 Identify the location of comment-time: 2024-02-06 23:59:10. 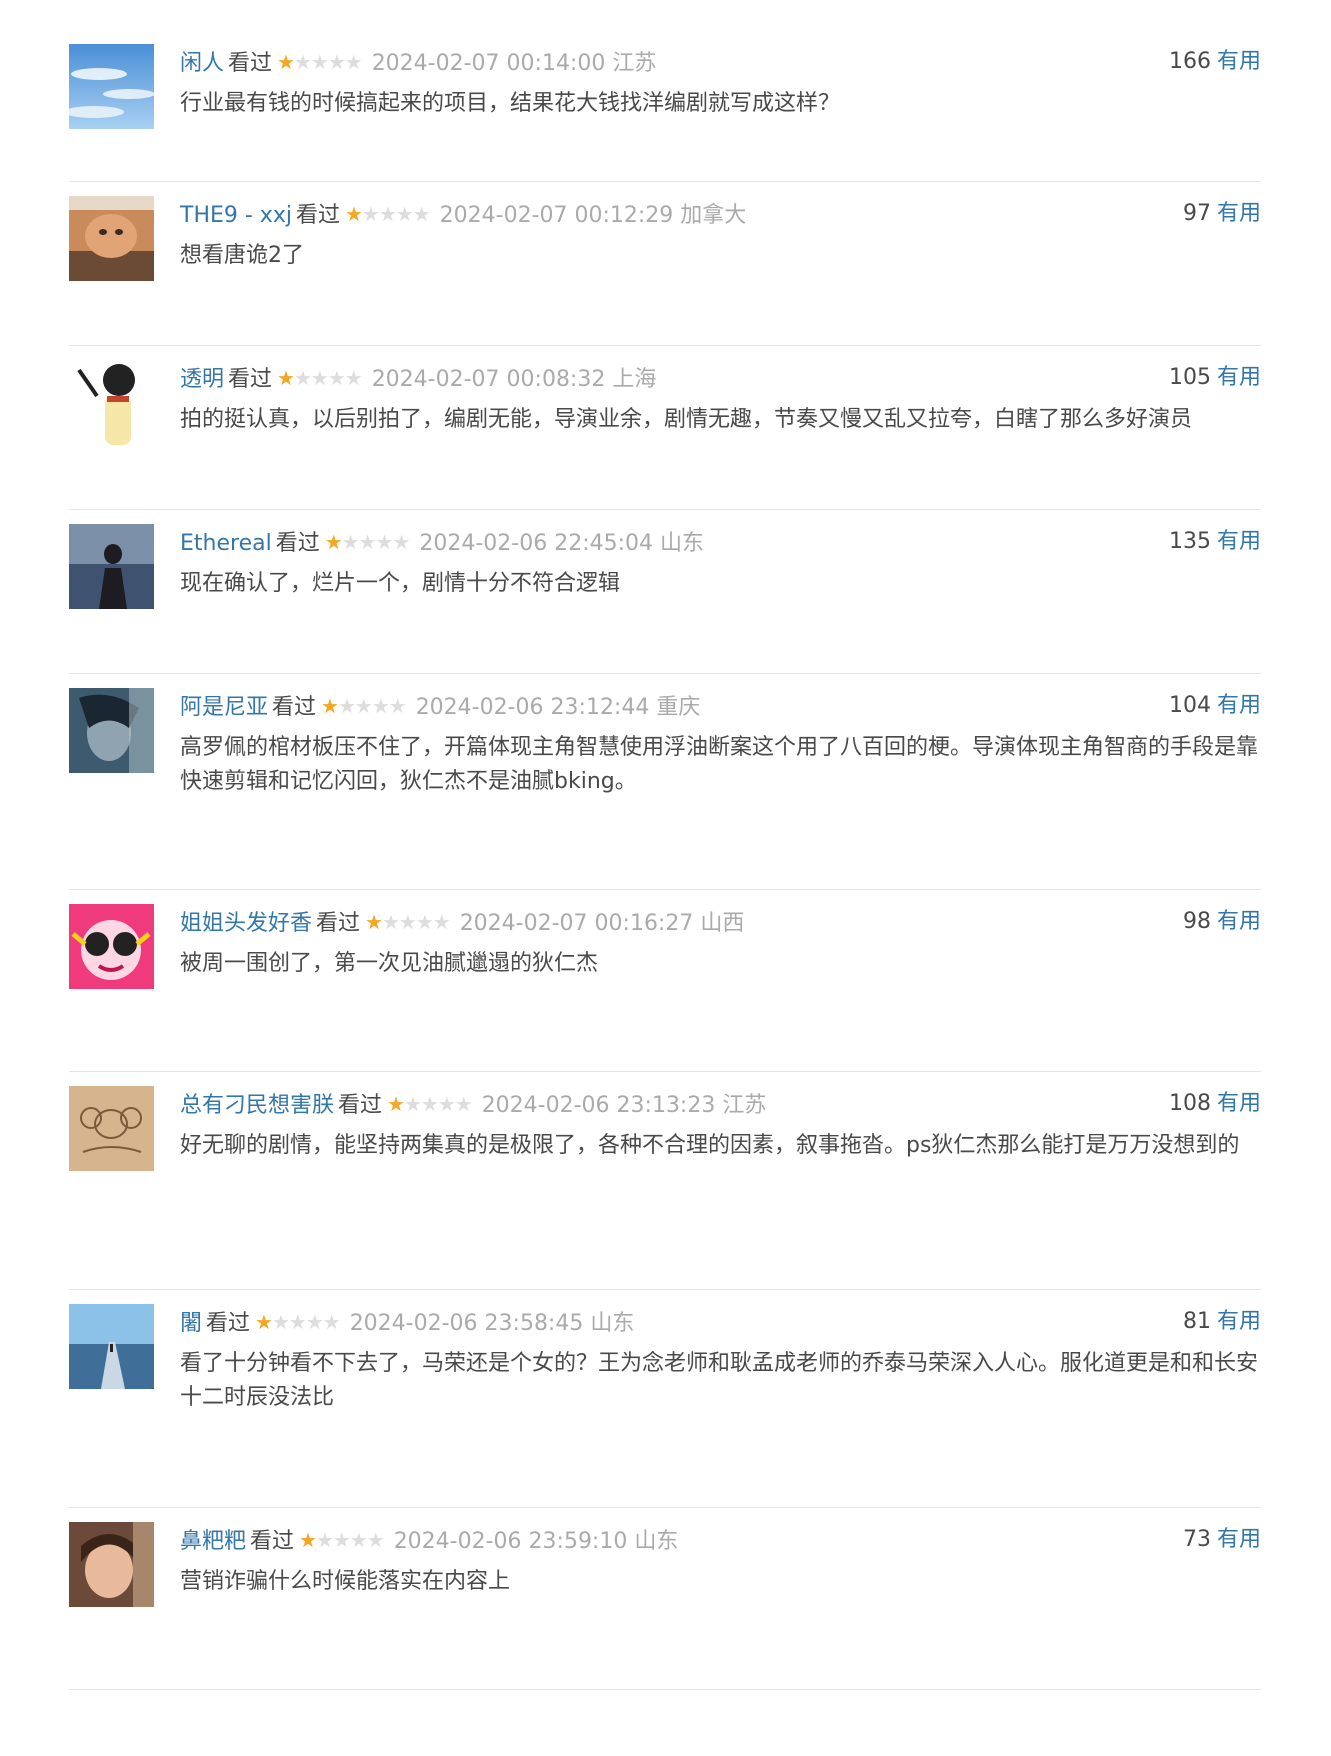
(510, 1541).